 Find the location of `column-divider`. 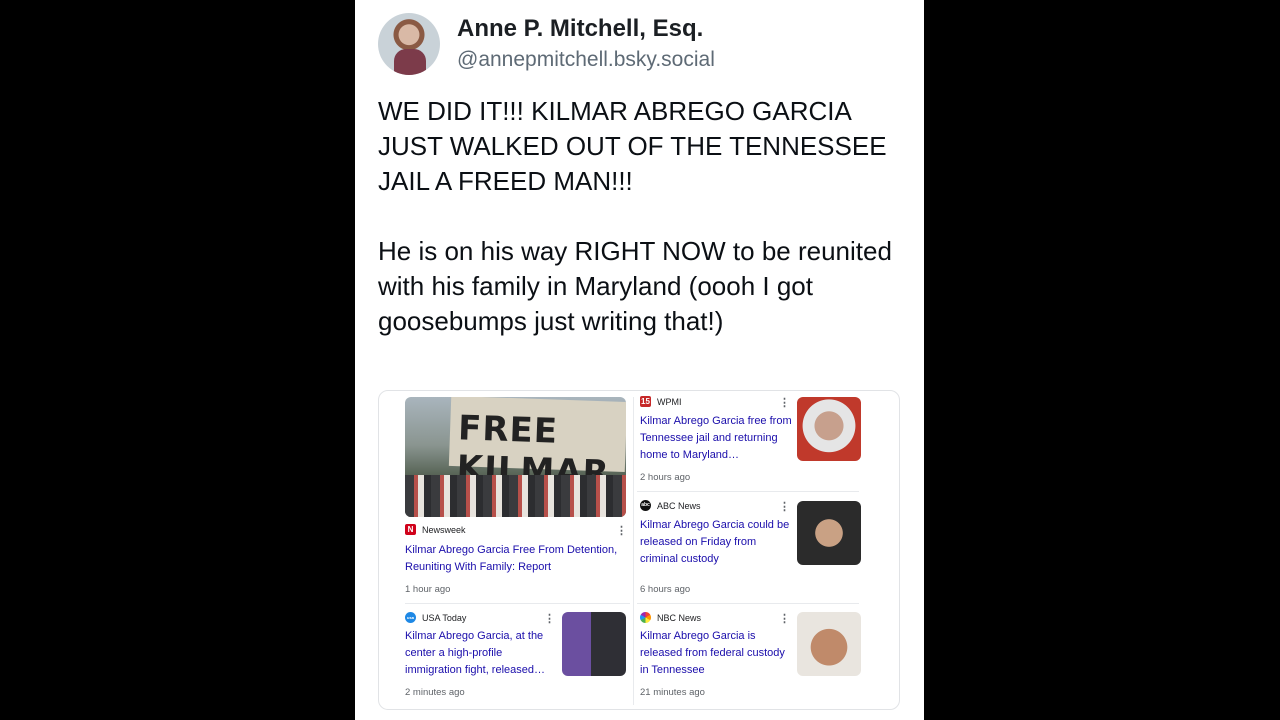

column-divider is located at coordinates (633, 551).